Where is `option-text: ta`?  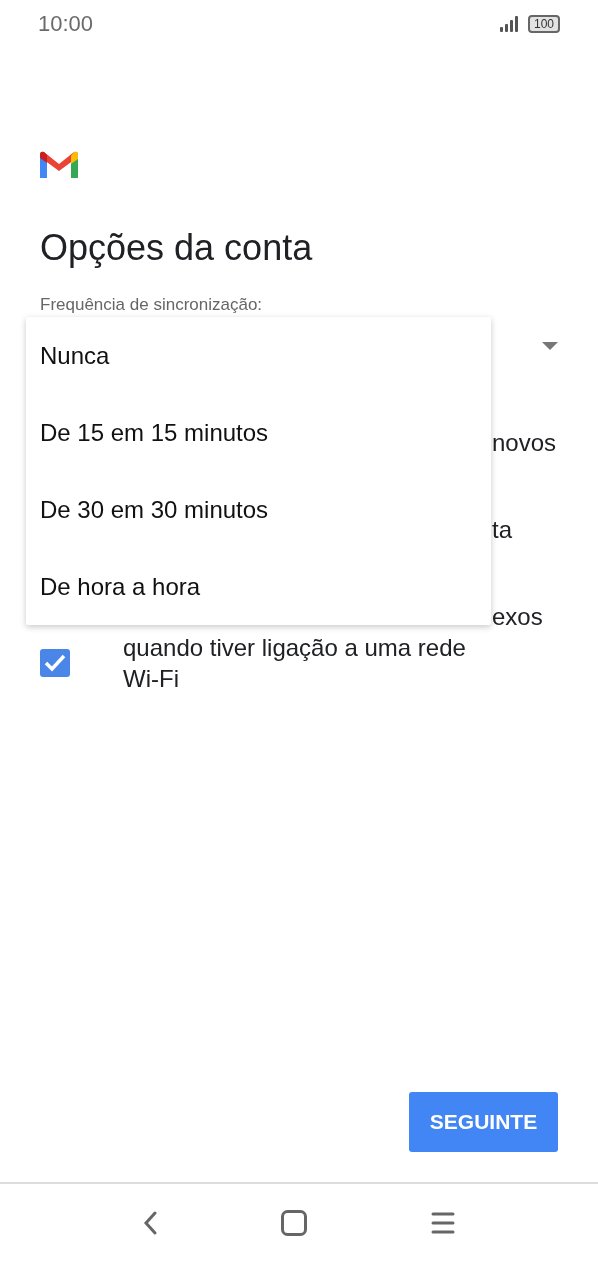 option-text: ta is located at coordinates (502, 530).